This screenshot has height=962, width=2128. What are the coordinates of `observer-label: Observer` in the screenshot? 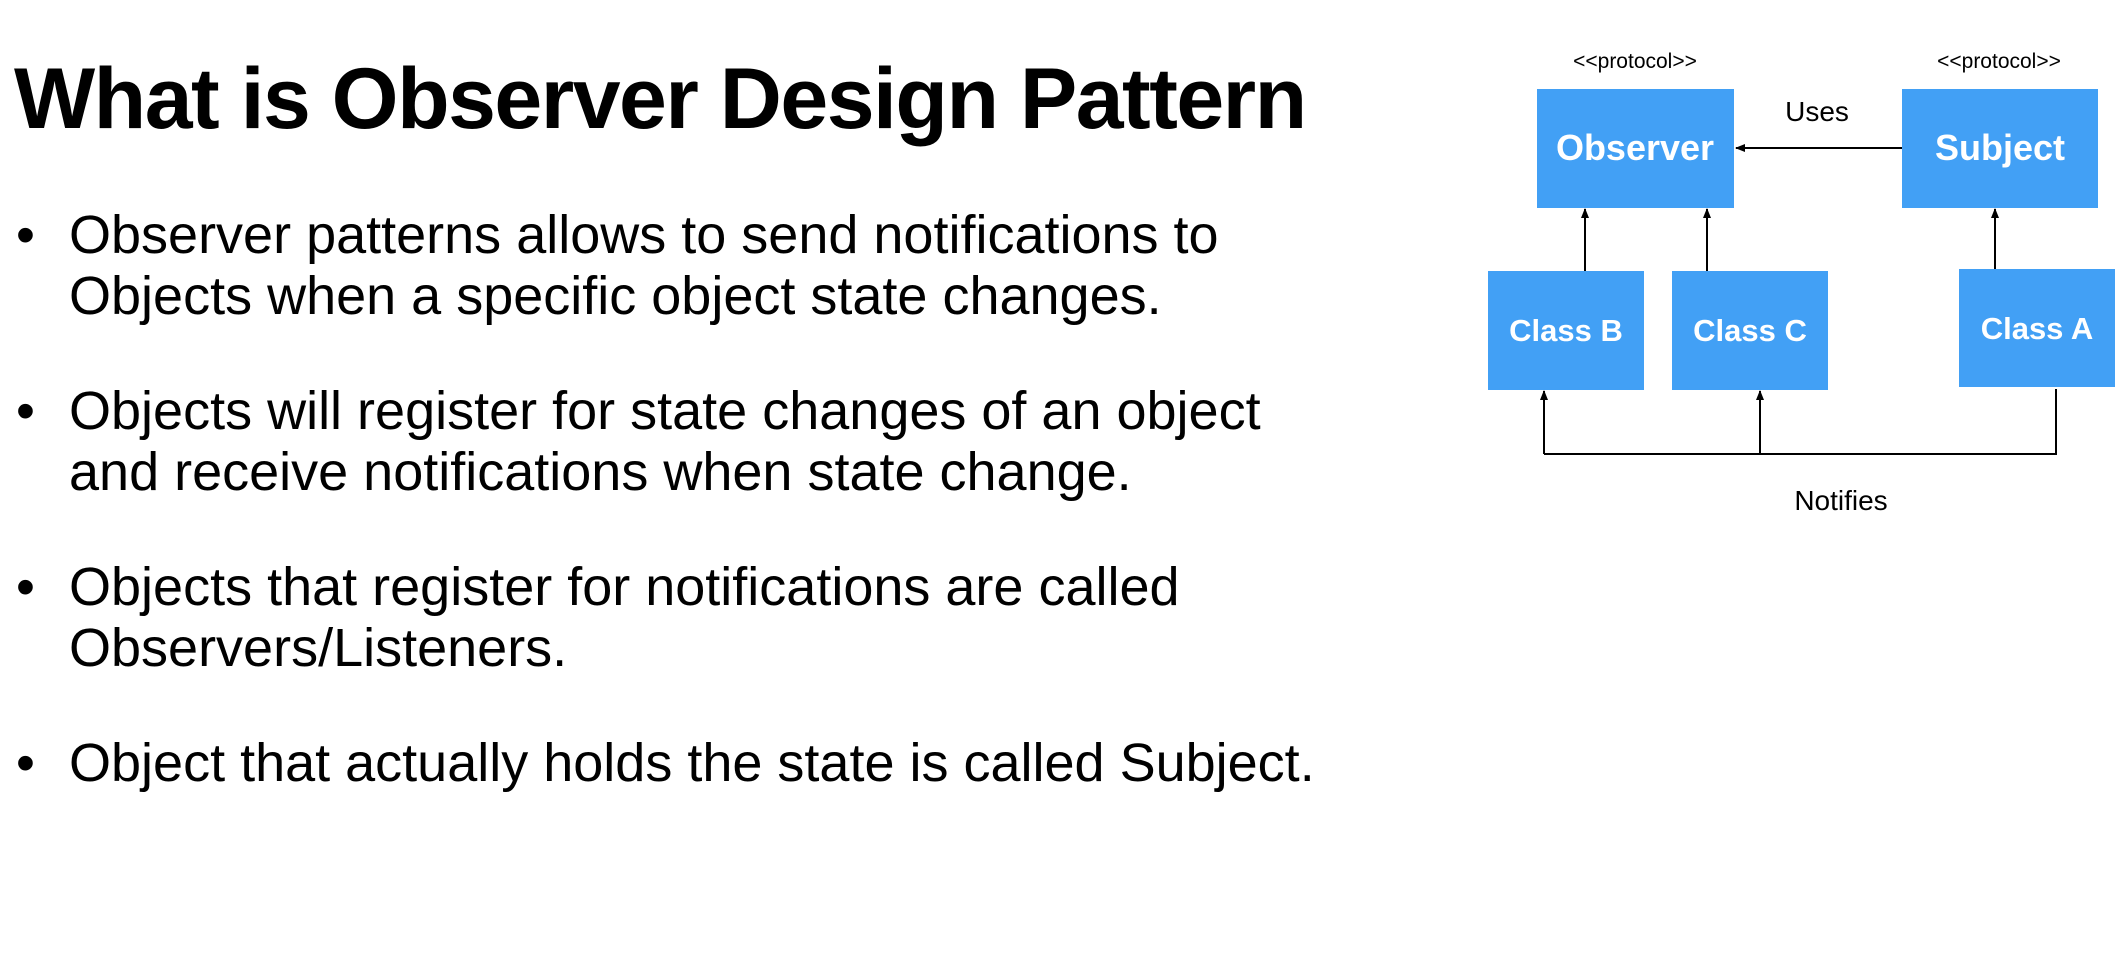 It's located at (1635, 147).